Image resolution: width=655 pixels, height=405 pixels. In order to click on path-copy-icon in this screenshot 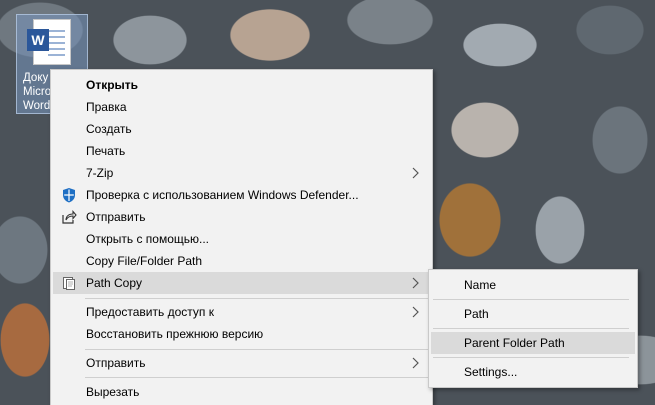, I will do `click(69, 283)`.